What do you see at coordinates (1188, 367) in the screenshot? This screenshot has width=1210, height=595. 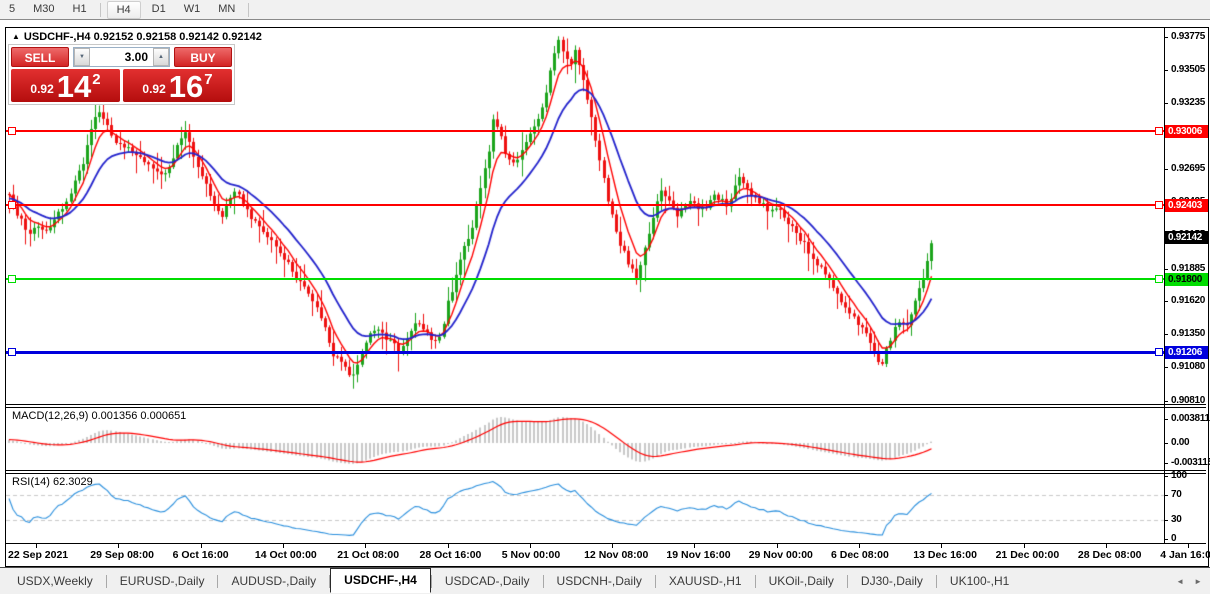 I see `price-axis-tick: 0.91080` at bounding box center [1188, 367].